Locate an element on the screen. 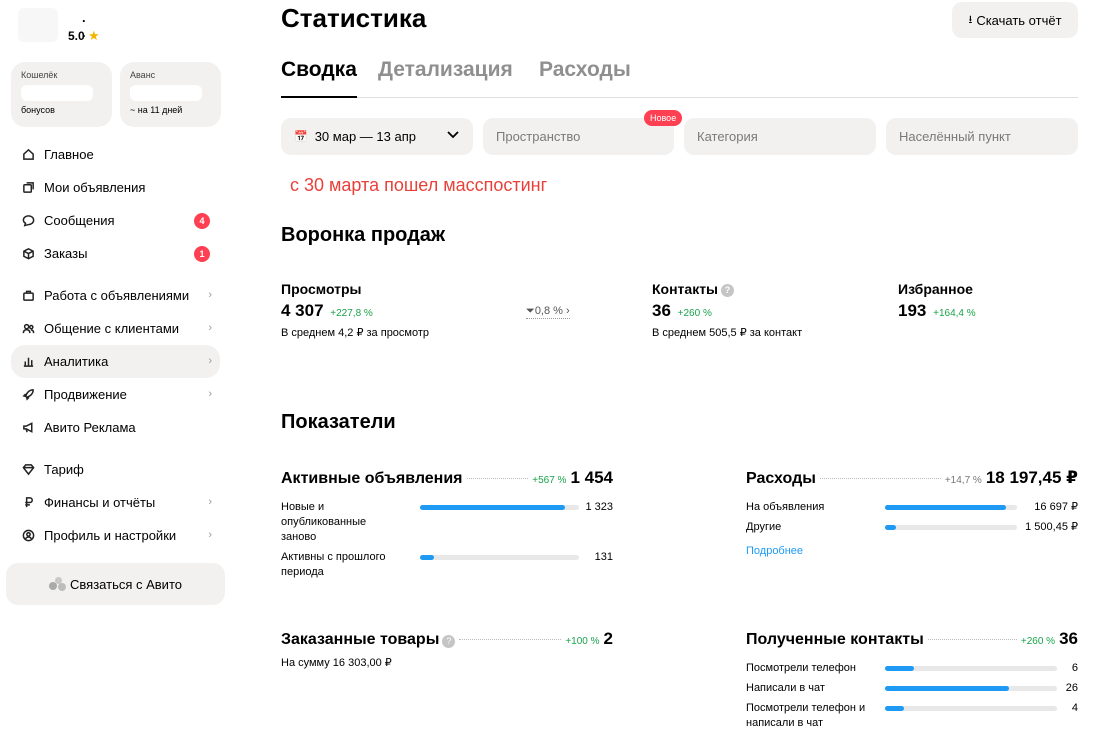  bar-row: Новые и опубликованные заново 1 323 is located at coordinates (447, 525).